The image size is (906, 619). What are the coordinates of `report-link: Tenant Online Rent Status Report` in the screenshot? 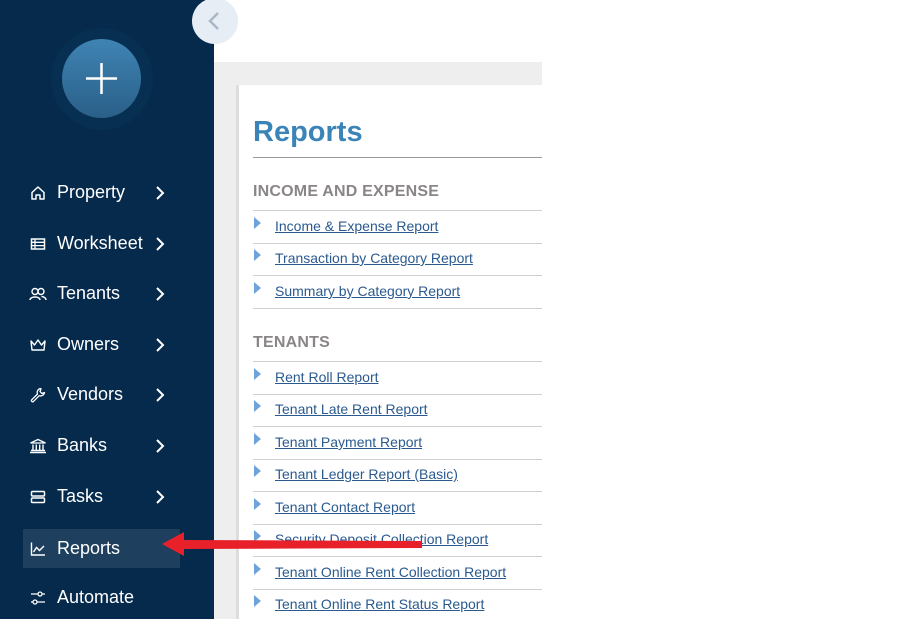 It's located at (397, 604).